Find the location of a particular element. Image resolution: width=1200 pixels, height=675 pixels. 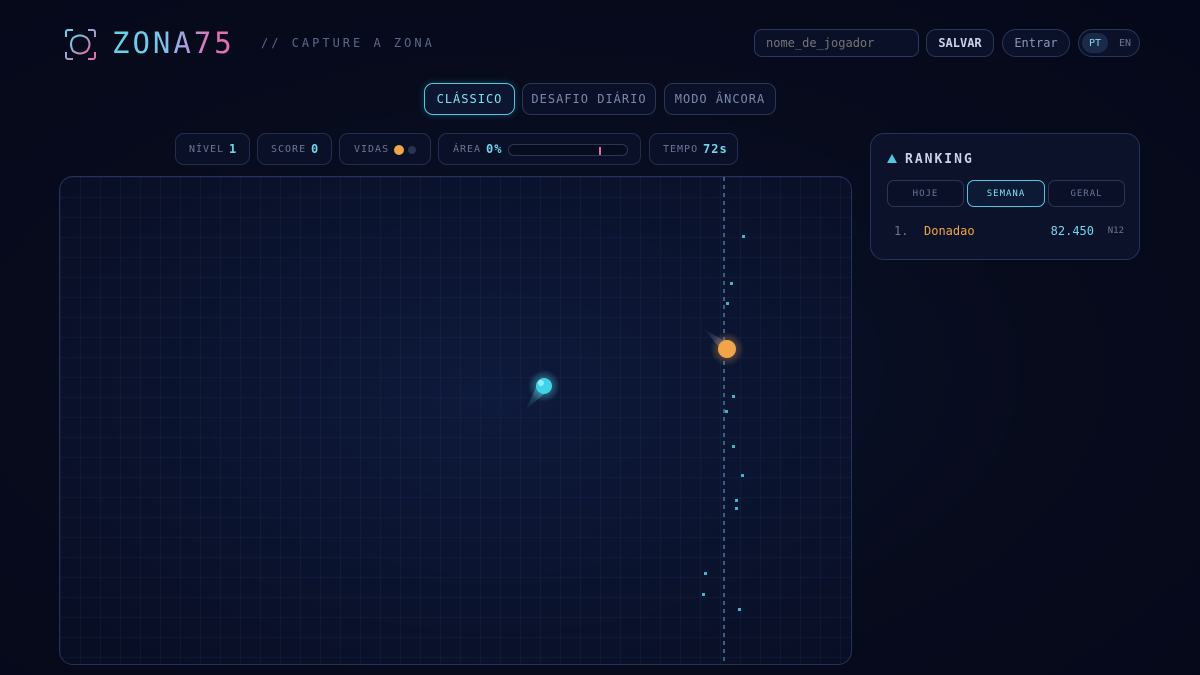

lives-label: VIDAS is located at coordinates (372, 149).